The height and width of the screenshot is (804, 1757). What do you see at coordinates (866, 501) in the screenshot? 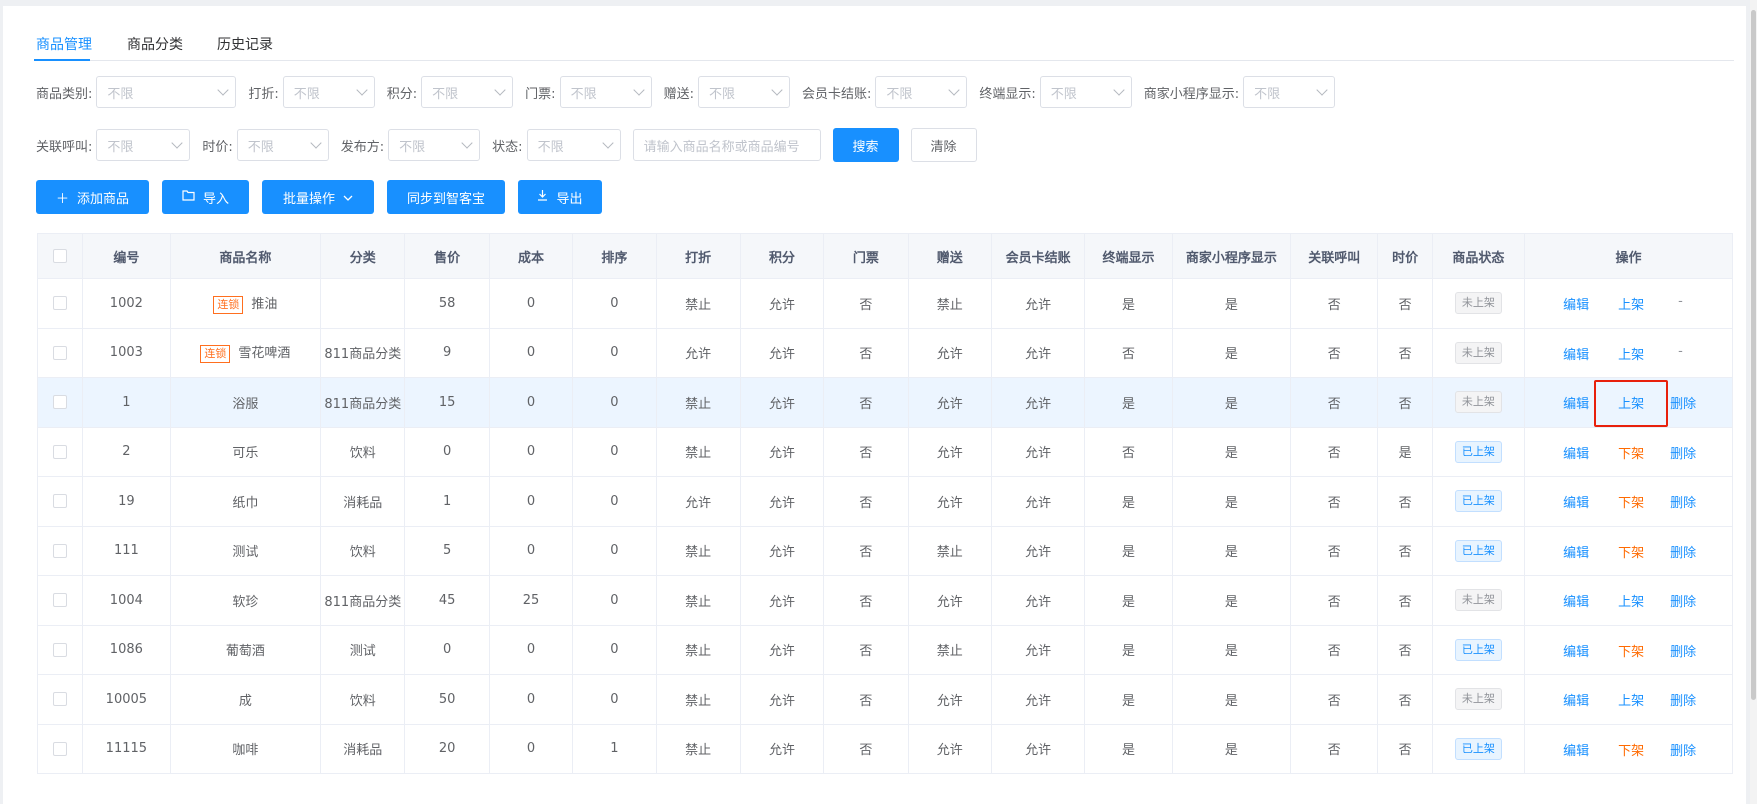
I see `cell-ticket: 否` at bounding box center [866, 501].